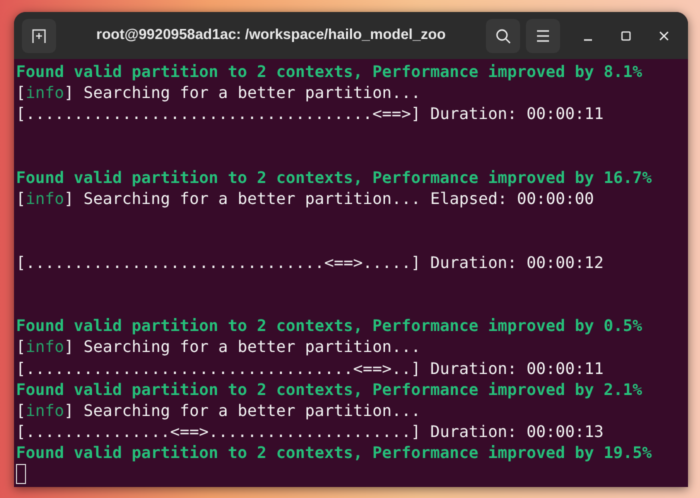 The height and width of the screenshot is (498, 700). Describe the element at coordinates (271, 35) in the screenshot. I see `window-title: root@9920958ad1ac: /workspace/hailo_model_zoo` at that location.